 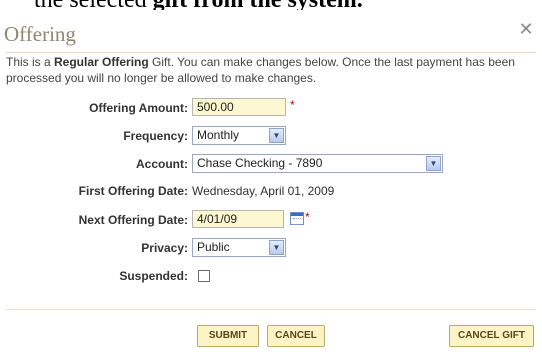 I want to click on first-date-value: Wednesday, April 01, 2009, so click(x=263, y=191).